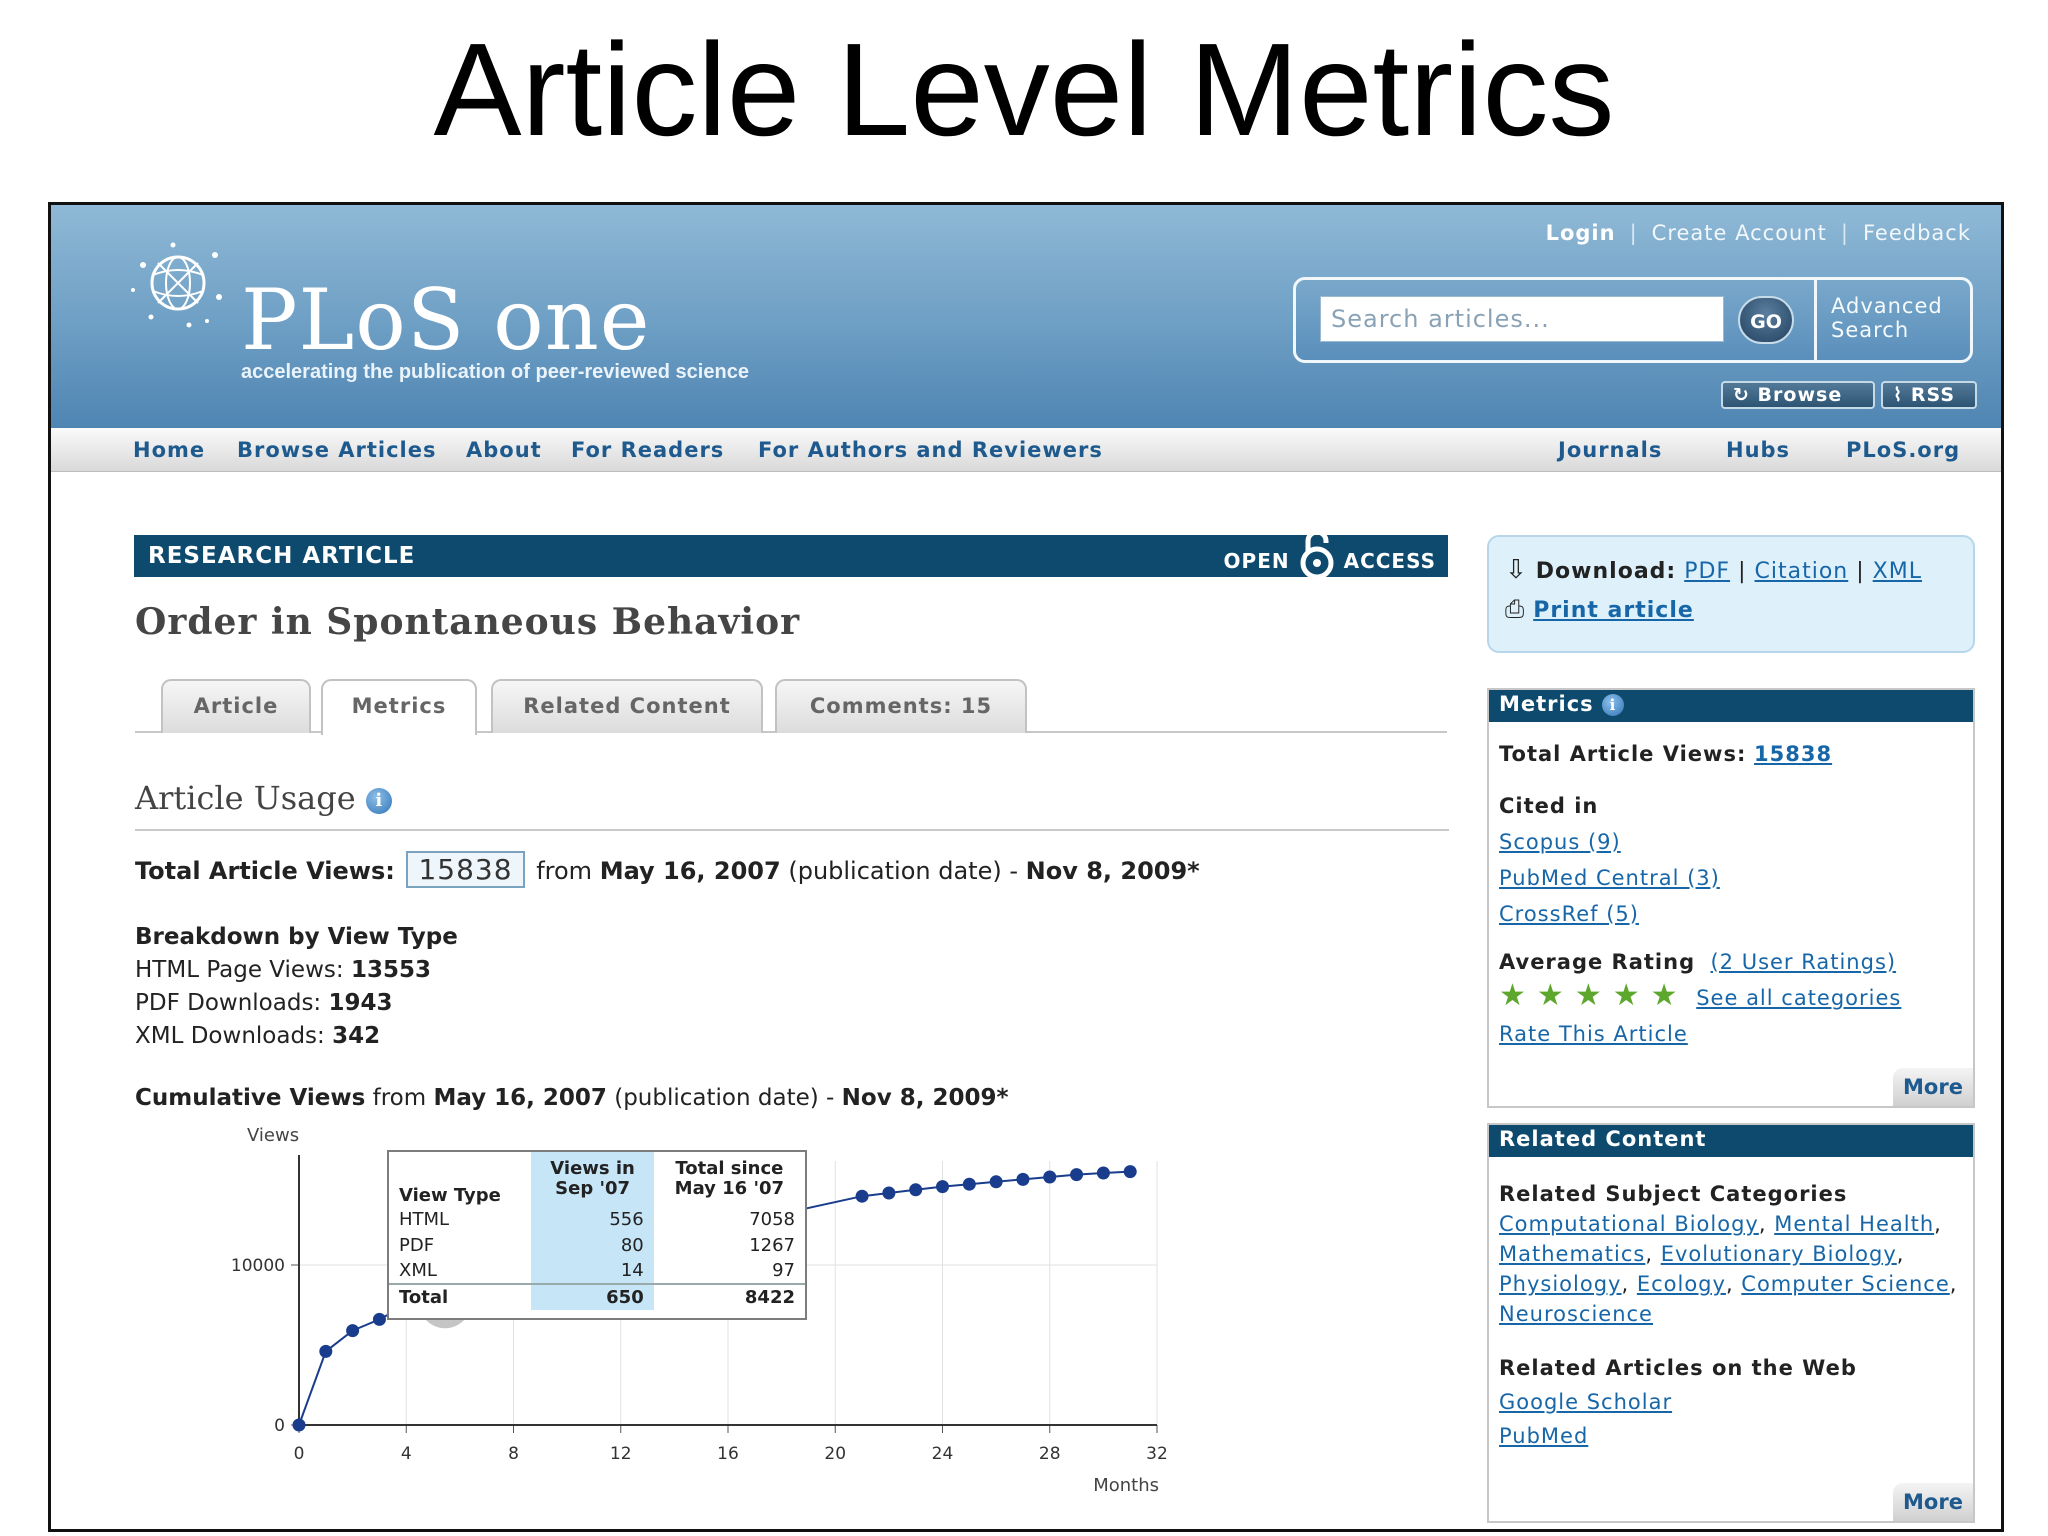 This screenshot has height=1536, width=2048. What do you see at coordinates (1581, 233) in the screenshot?
I see `login-link: Login` at bounding box center [1581, 233].